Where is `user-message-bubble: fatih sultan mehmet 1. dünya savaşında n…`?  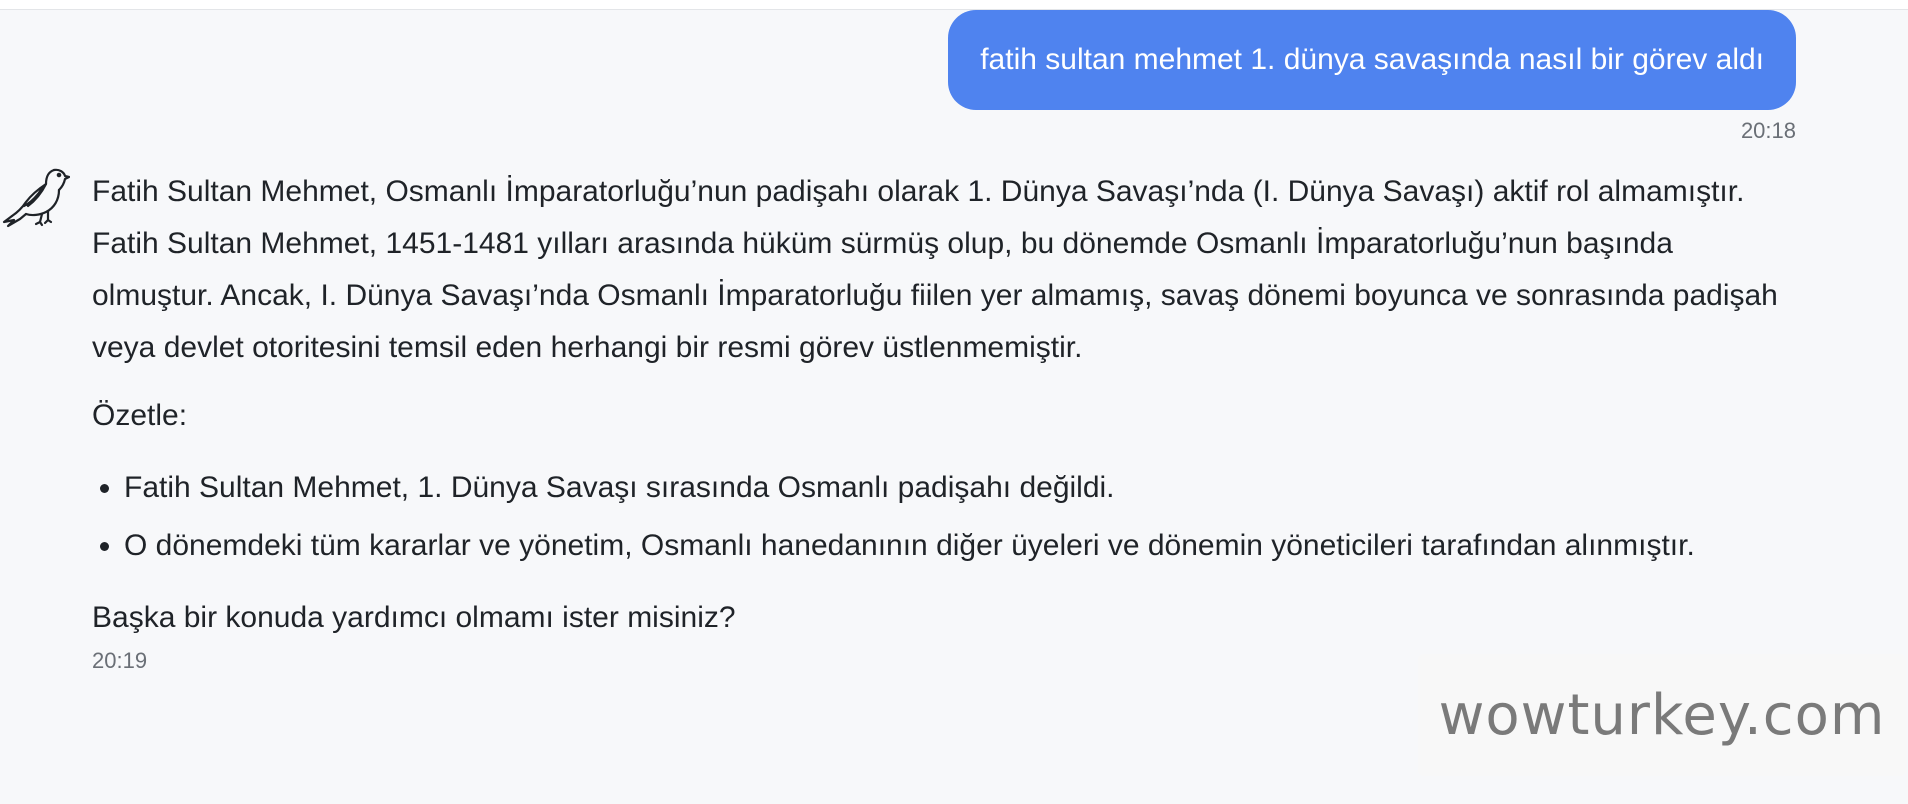
user-message-bubble: fatih sultan mehmet 1. dünya savaşında n… is located at coordinates (1372, 60).